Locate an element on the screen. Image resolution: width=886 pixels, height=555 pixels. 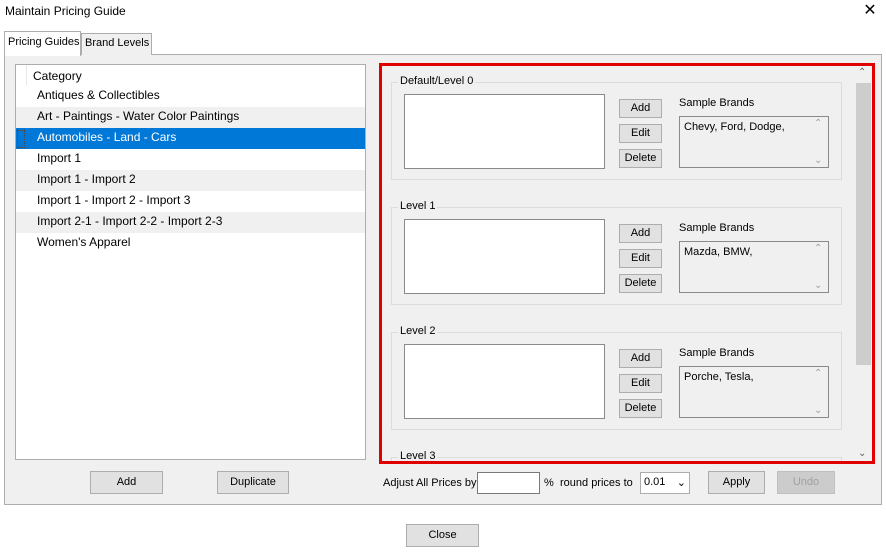
sample-brands-text: Porche, Tesla, is located at coordinates (719, 377).